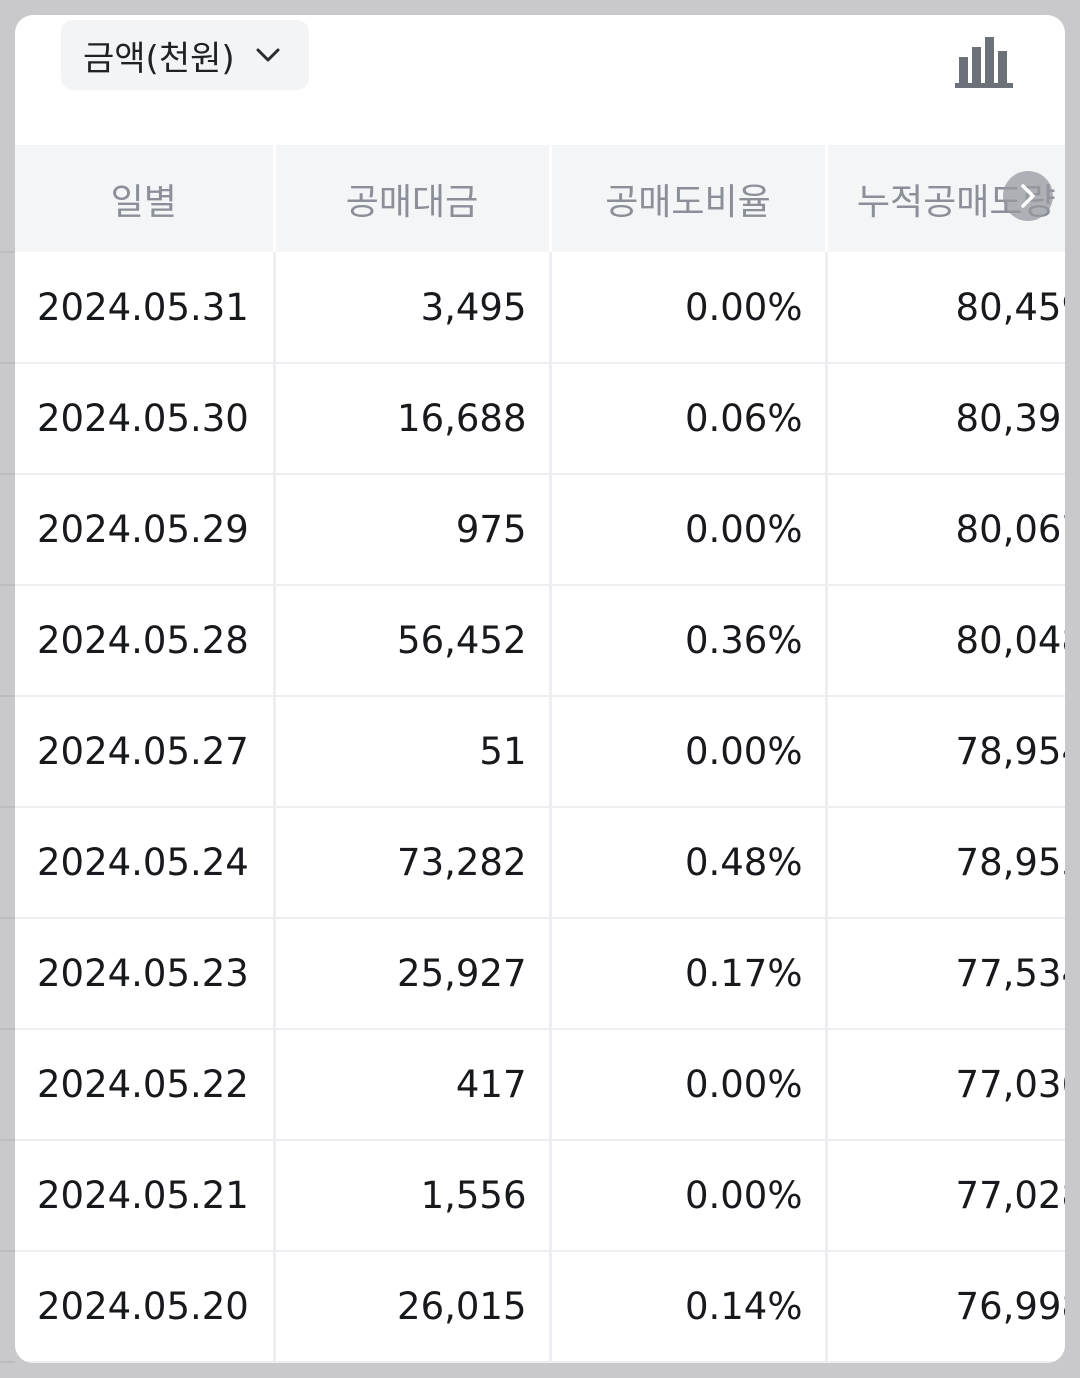  I want to click on table-cell: 3,495, so click(413, 308).